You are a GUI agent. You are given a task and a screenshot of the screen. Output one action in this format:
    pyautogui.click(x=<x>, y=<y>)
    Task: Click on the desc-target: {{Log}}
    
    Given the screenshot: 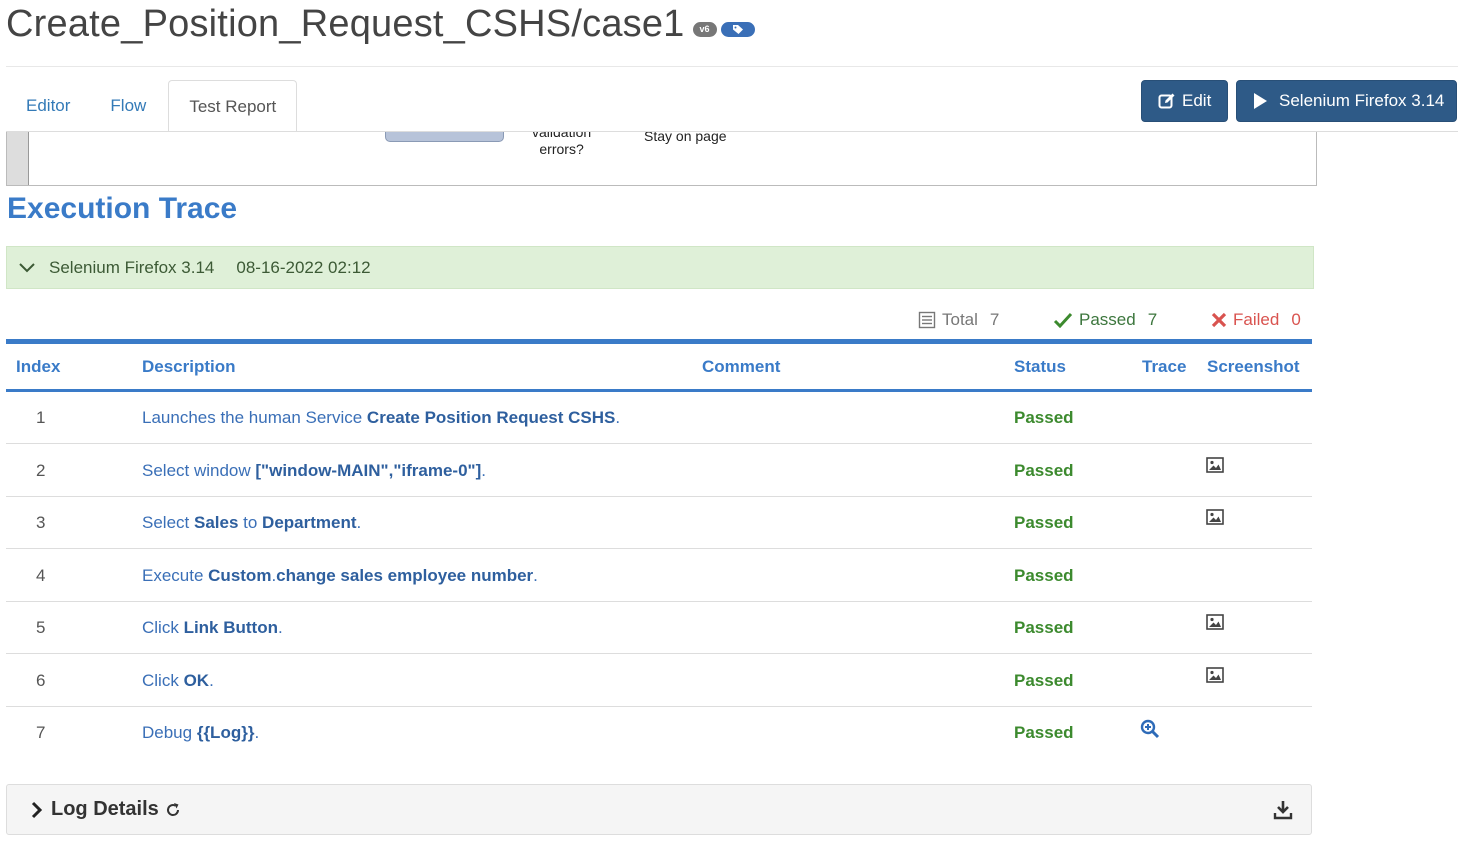 What is the action you would take?
    pyautogui.click(x=225, y=732)
    